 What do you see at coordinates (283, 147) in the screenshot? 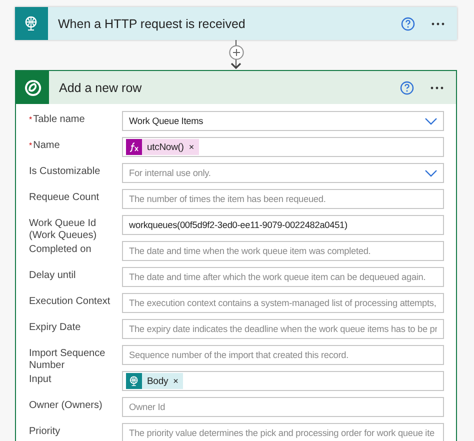
I see `token-field: utcNow() ×` at bounding box center [283, 147].